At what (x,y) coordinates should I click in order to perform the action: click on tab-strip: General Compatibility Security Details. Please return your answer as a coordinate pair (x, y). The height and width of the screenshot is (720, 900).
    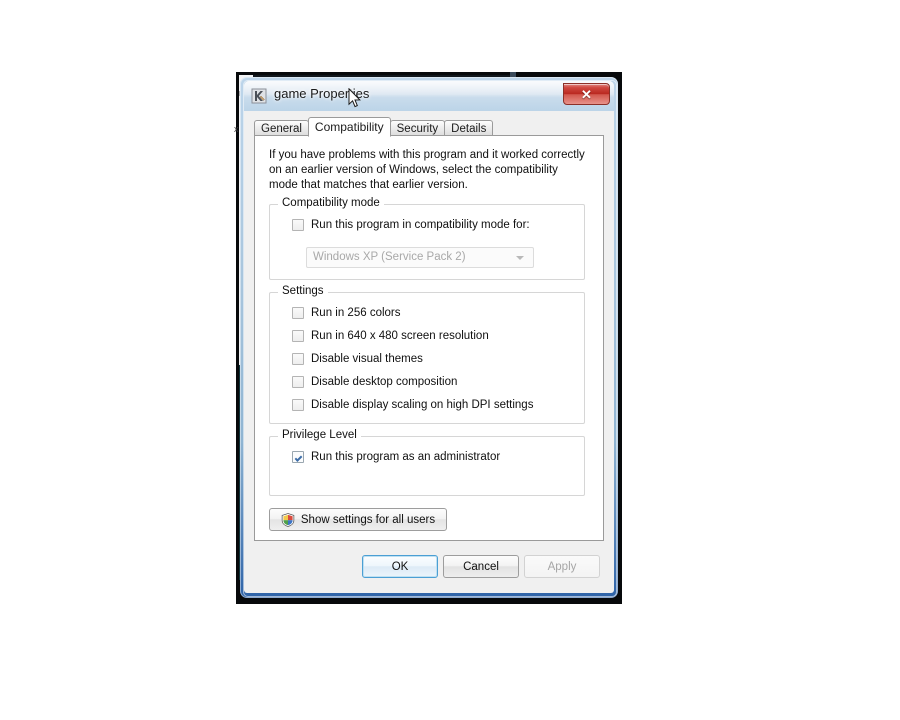
    Looking at the image, I should click on (429, 127).